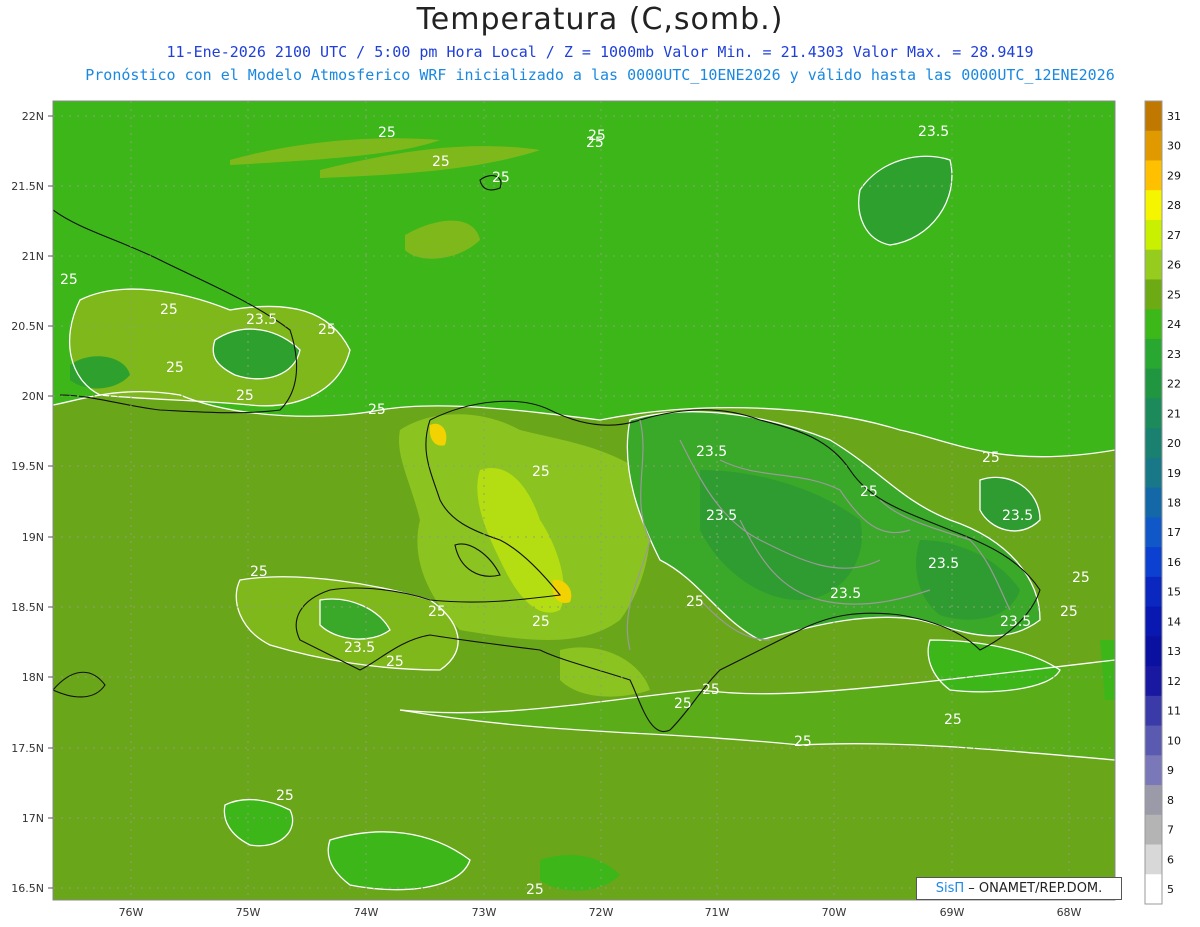 The image size is (1200, 927). Describe the element at coordinates (27, 607) in the screenshot. I see `lat-label: 18.5N` at that location.